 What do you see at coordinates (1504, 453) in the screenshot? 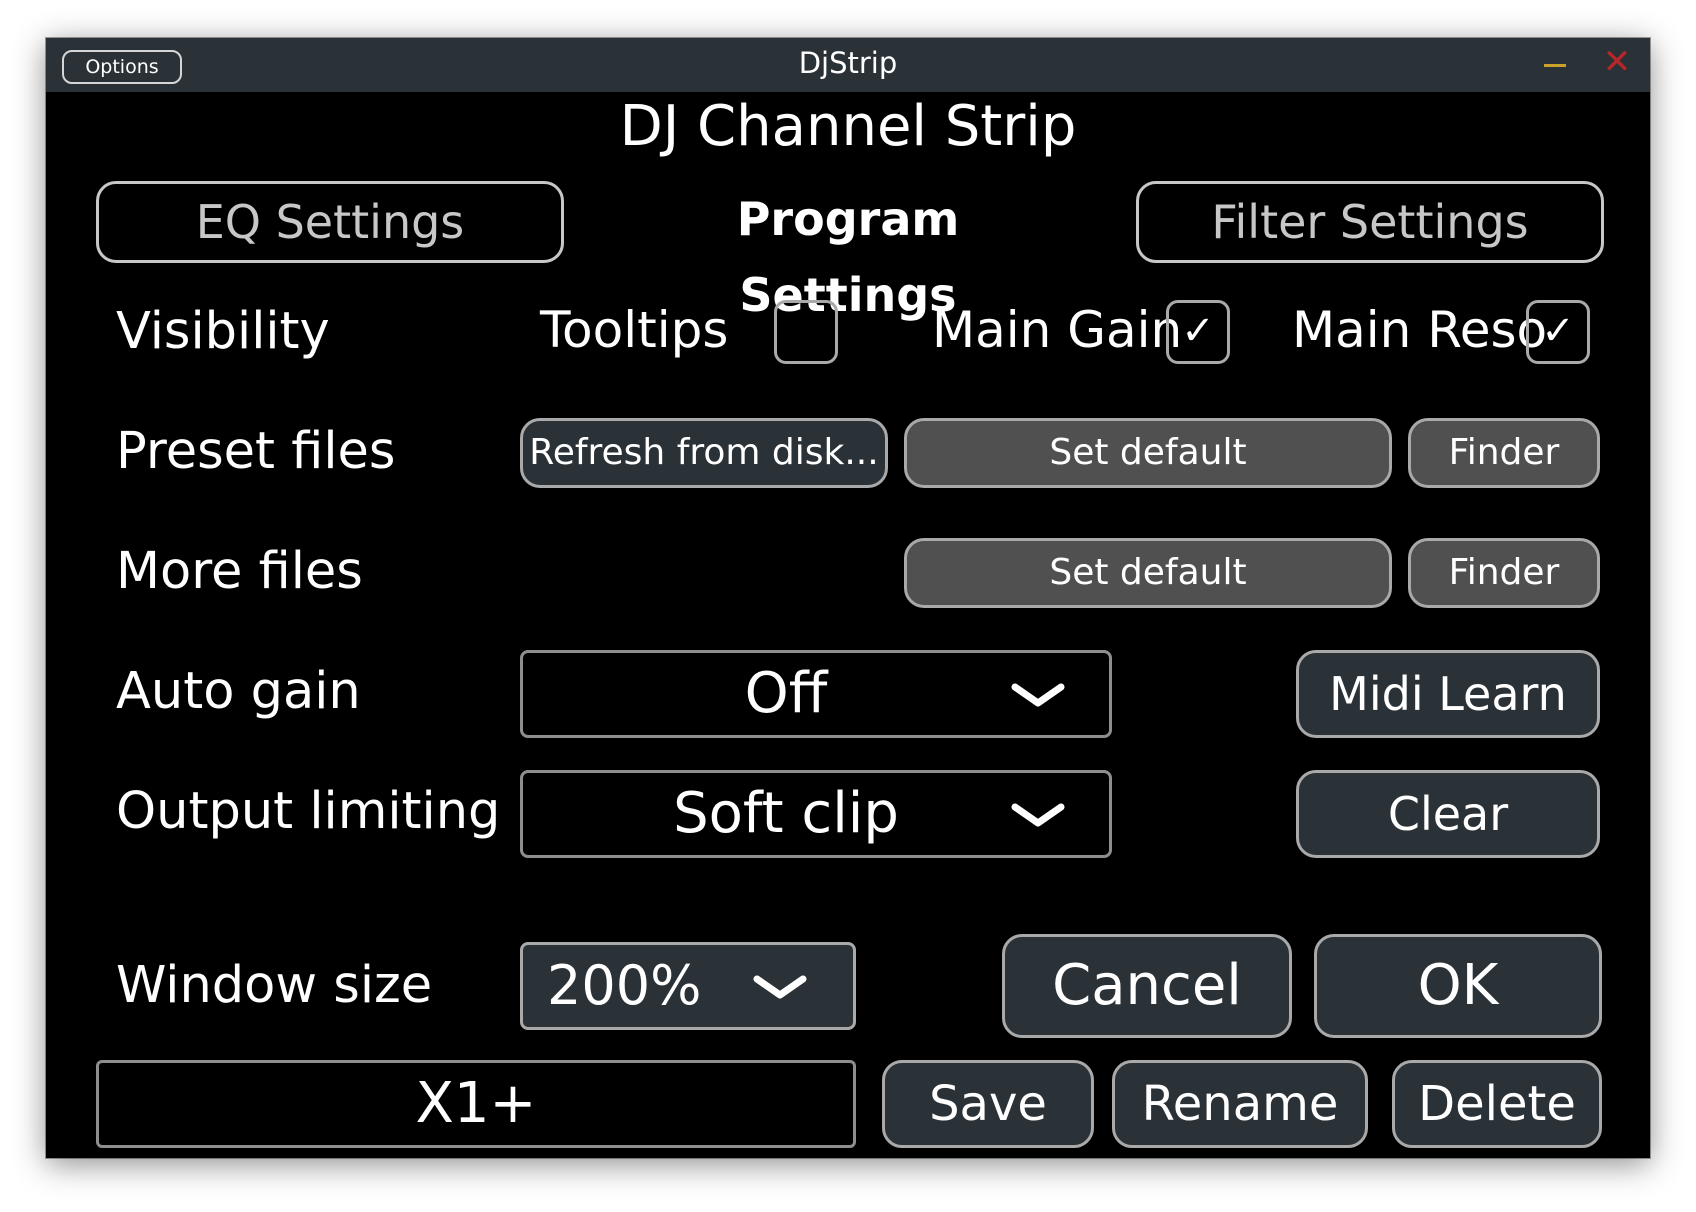
I see `preset-finder-button: Finder` at bounding box center [1504, 453].